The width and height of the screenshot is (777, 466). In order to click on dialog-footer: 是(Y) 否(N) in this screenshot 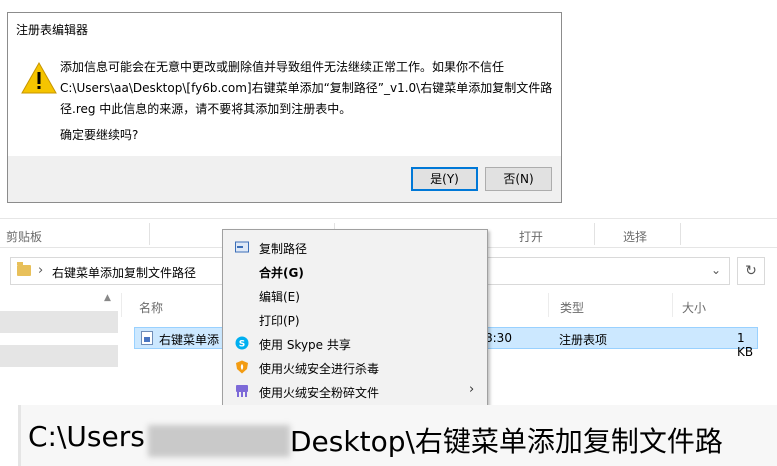, I will do `click(284, 179)`.